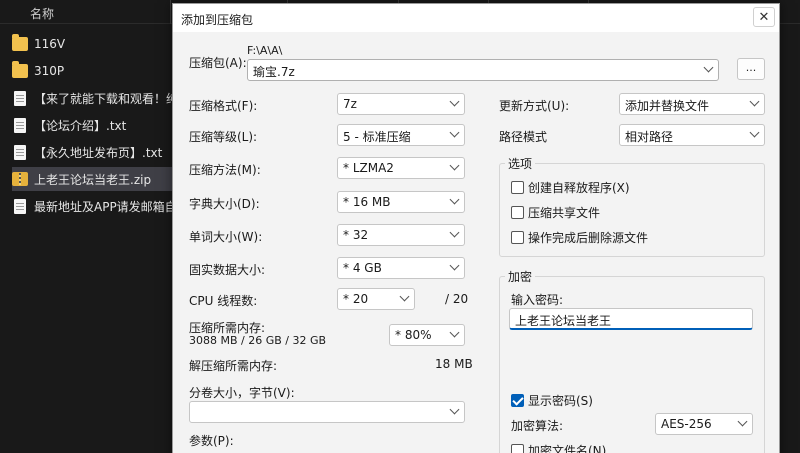 Image resolution: width=800 pixels, height=453 pixels. What do you see at coordinates (667, 106) in the screenshot?
I see `update-mode-value: 添加并替换文件` at bounding box center [667, 106].